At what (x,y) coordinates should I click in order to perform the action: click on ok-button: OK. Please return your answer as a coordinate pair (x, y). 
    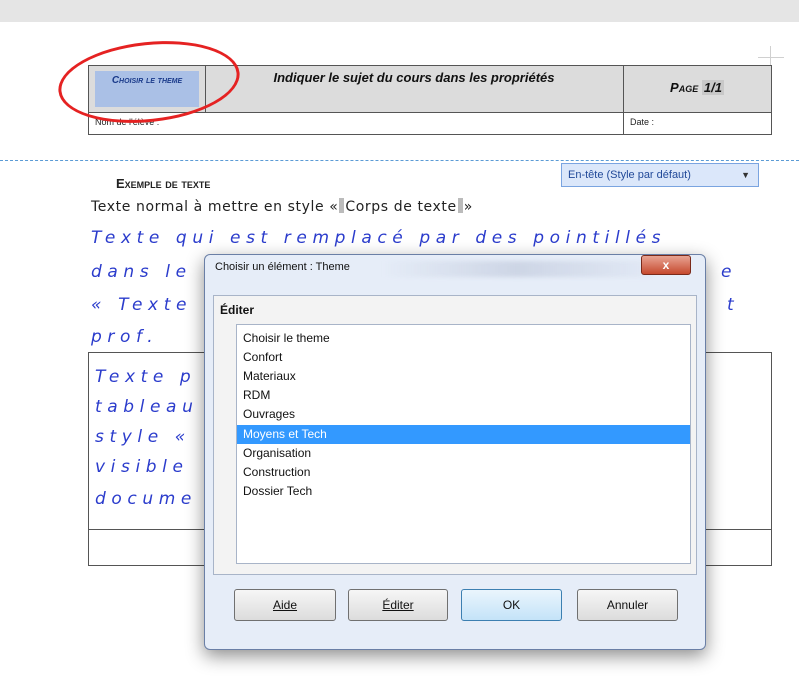
    Looking at the image, I should click on (511, 605).